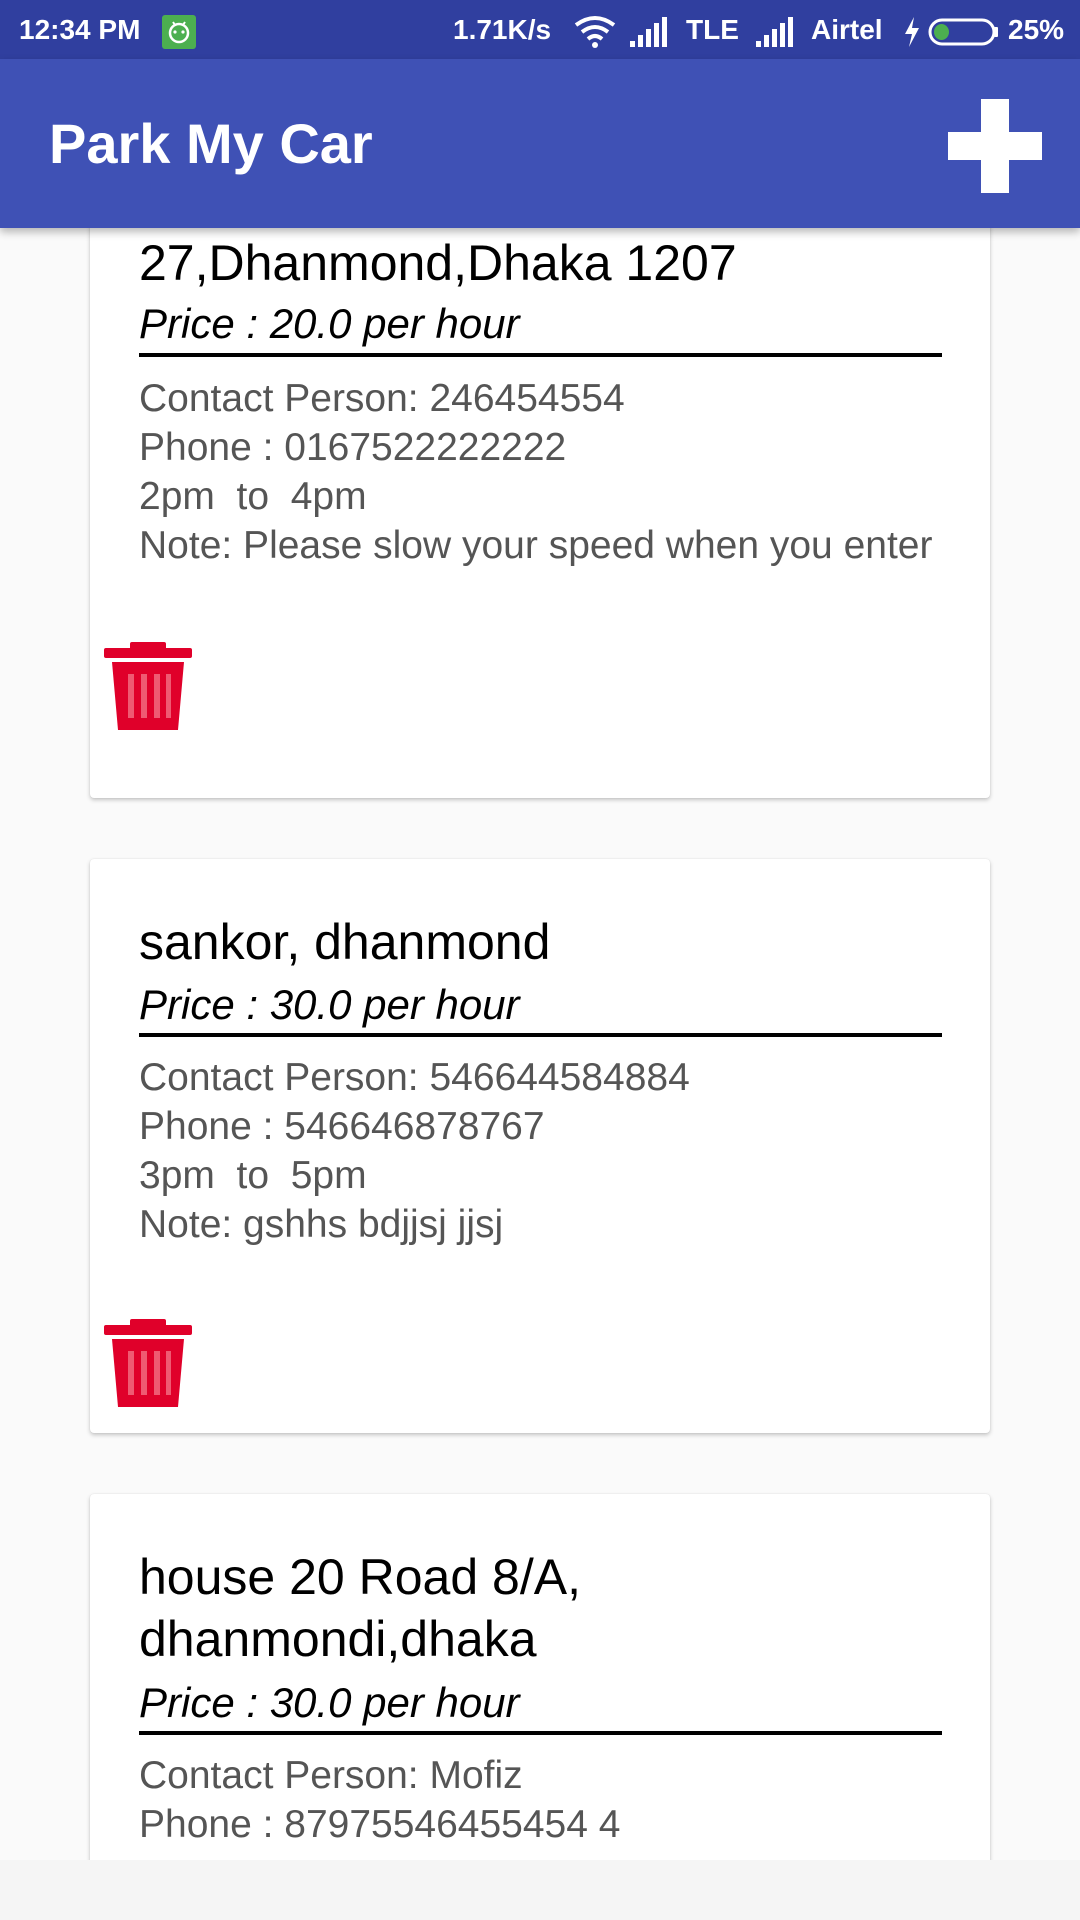 This screenshot has height=1920, width=1080. Describe the element at coordinates (179, 29) in the screenshot. I see `android-icon` at that location.